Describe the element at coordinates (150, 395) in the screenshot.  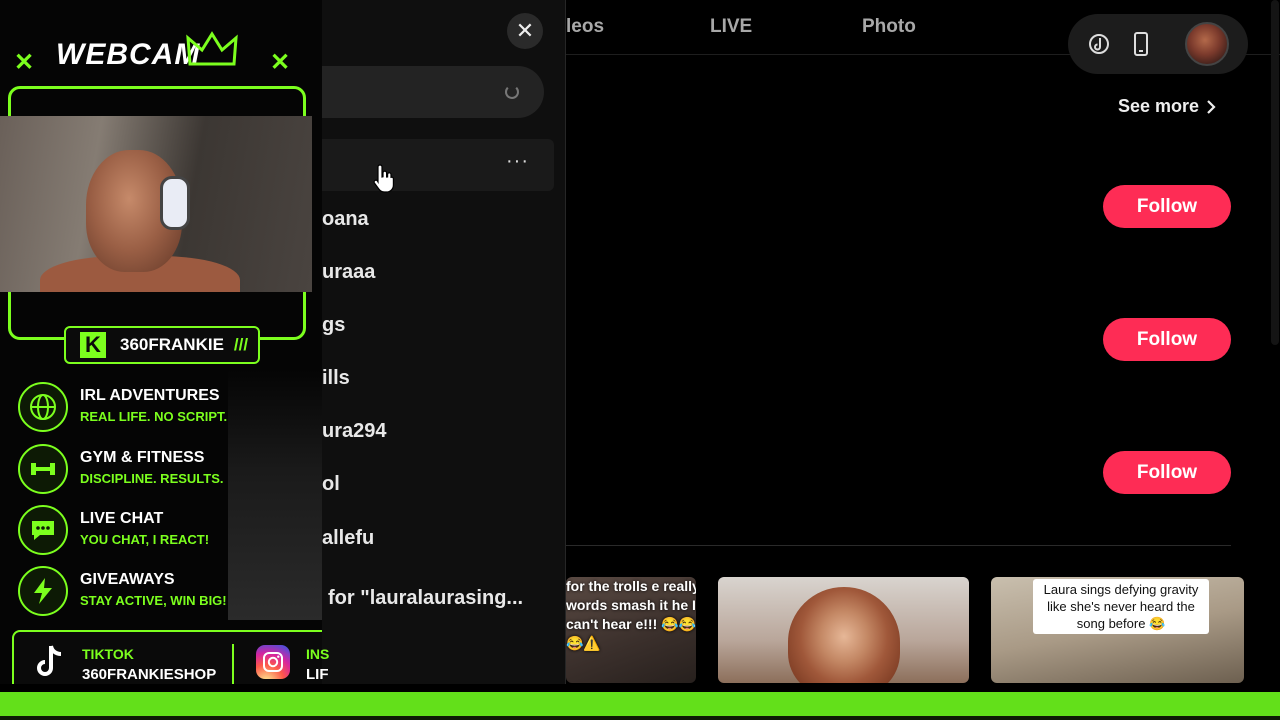
I see `feature-title: IRL ADVENTURES` at that location.